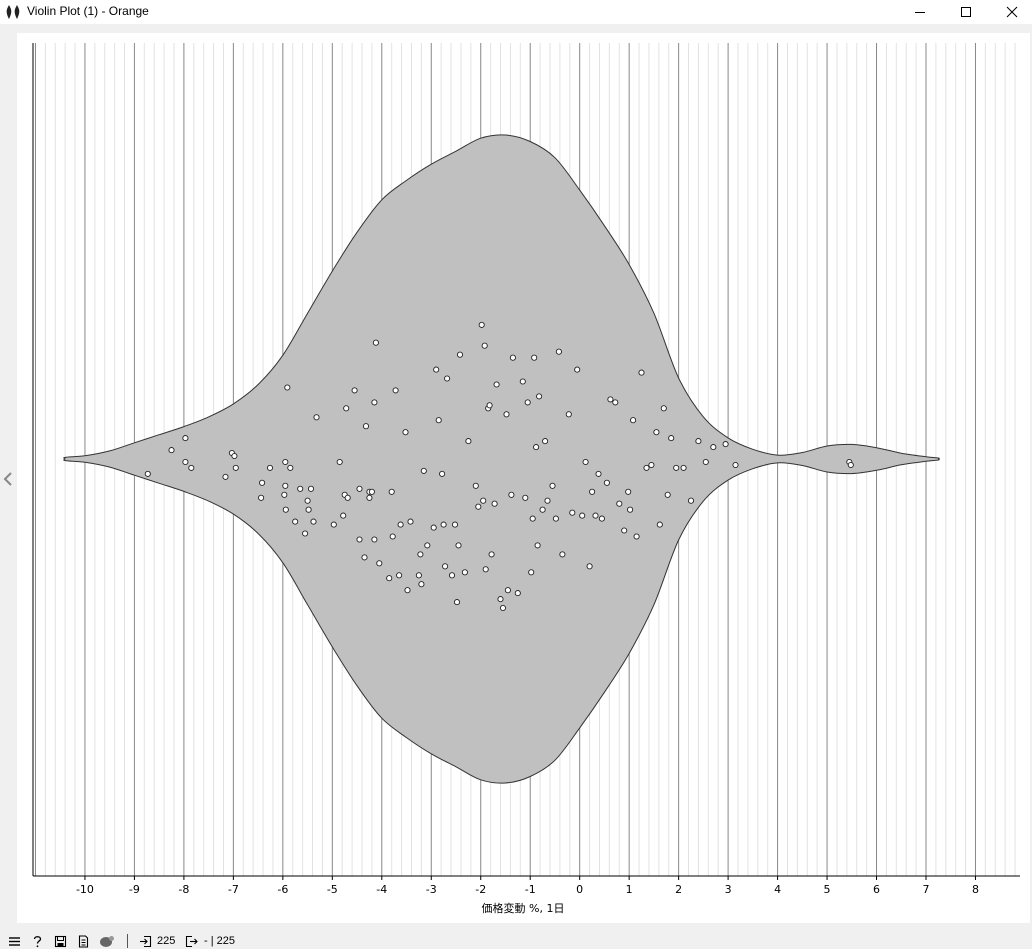 This screenshot has height=949, width=1032. What do you see at coordinates (926, 889) in the screenshot?
I see `x-tick-label: 7` at bounding box center [926, 889].